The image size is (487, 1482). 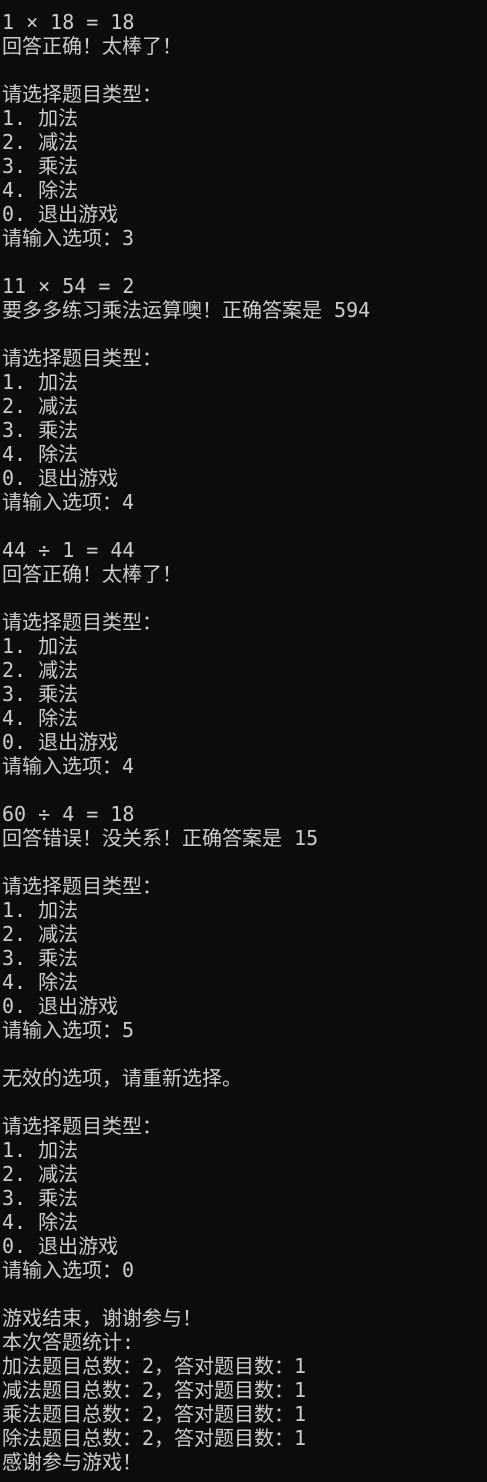 I want to click on console-line: 11 × 54 = 2, so click(x=68, y=286).